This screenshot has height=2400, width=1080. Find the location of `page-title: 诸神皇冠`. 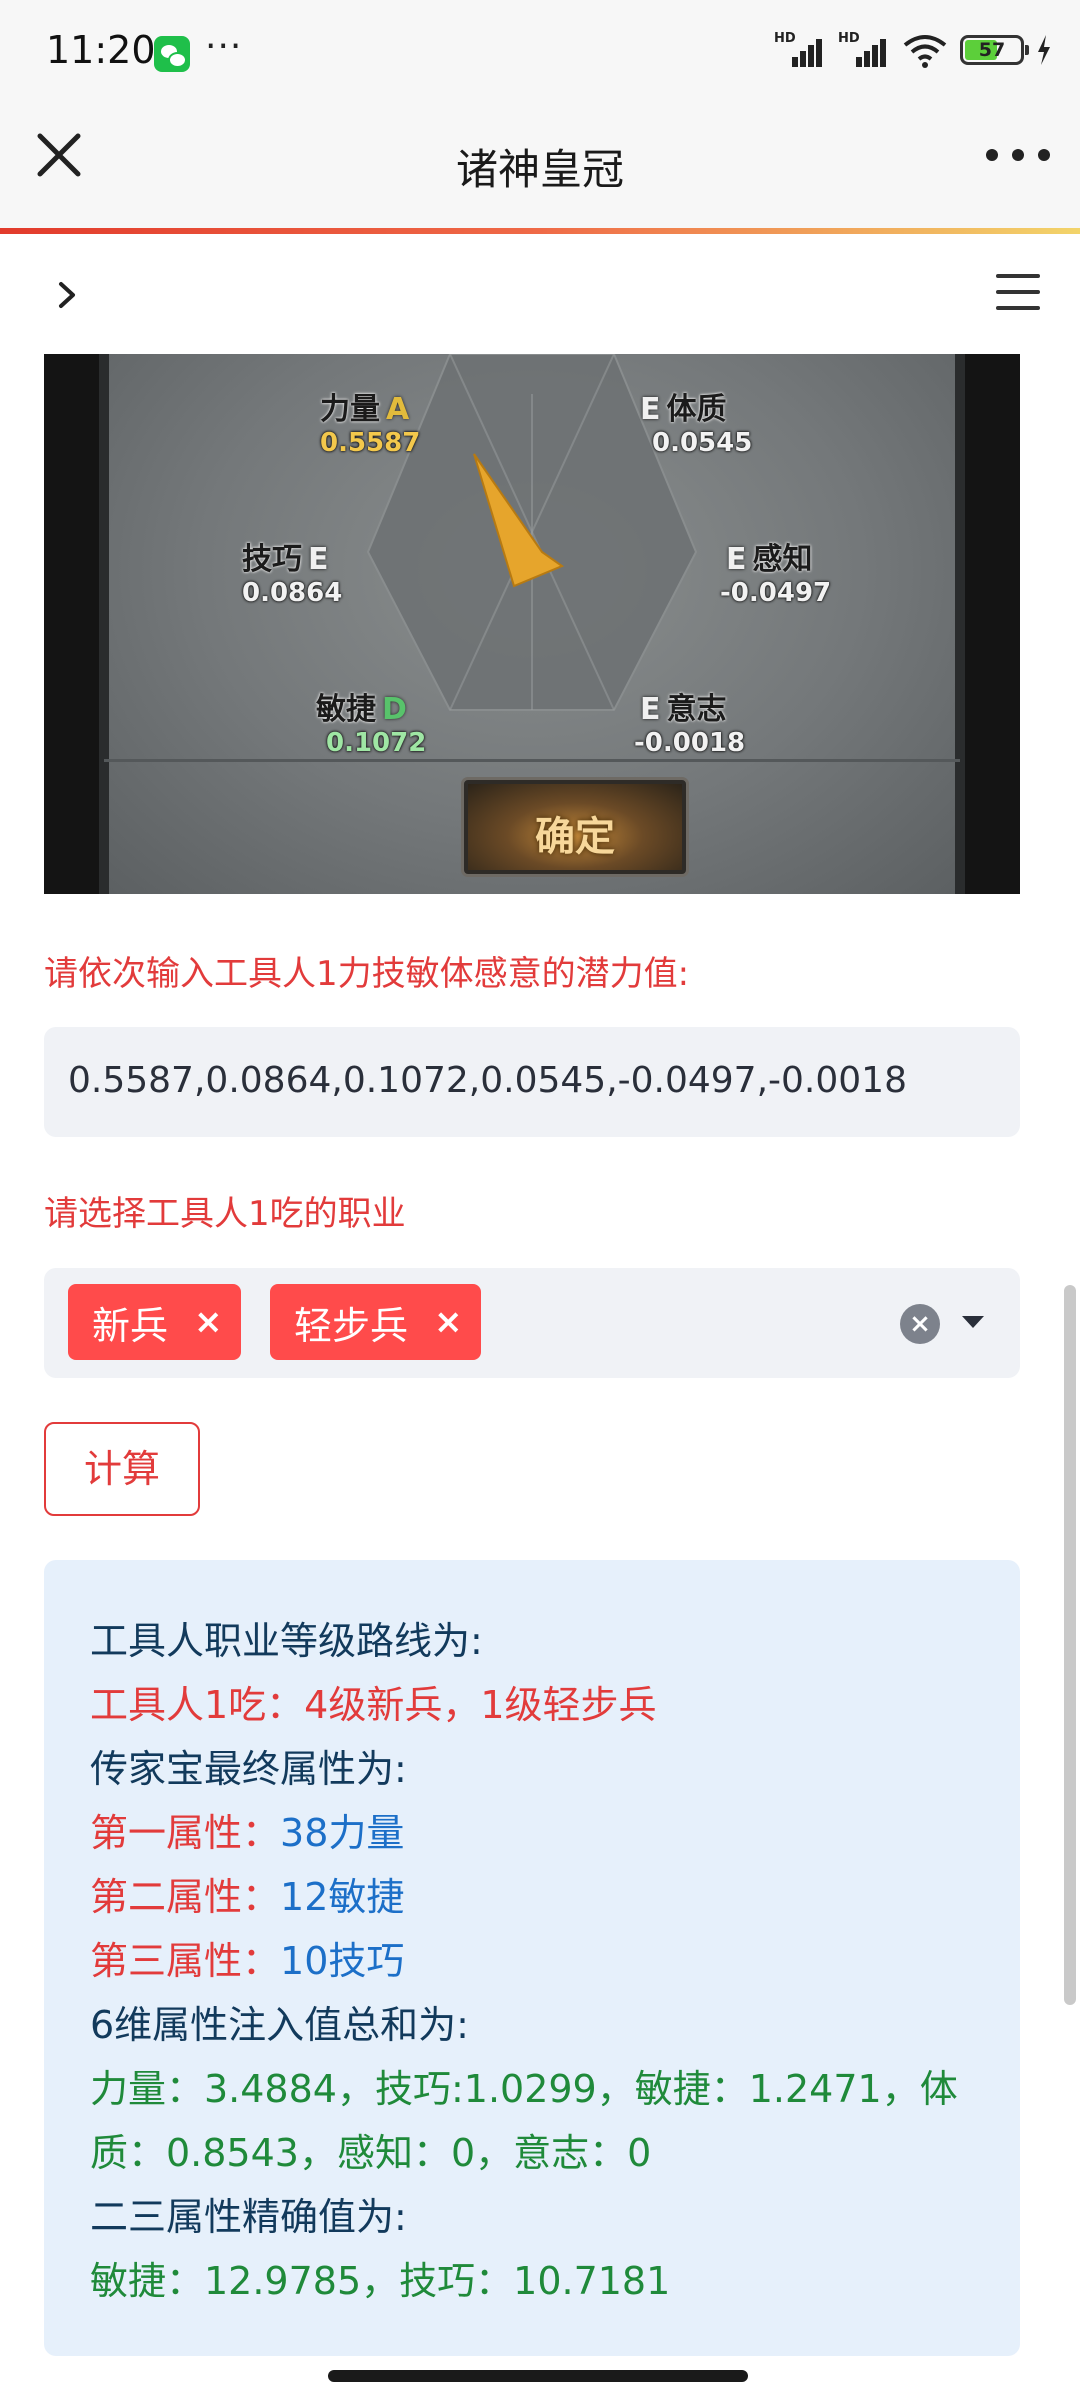

page-title: 诸神皇冠 is located at coordinates (539, 169).